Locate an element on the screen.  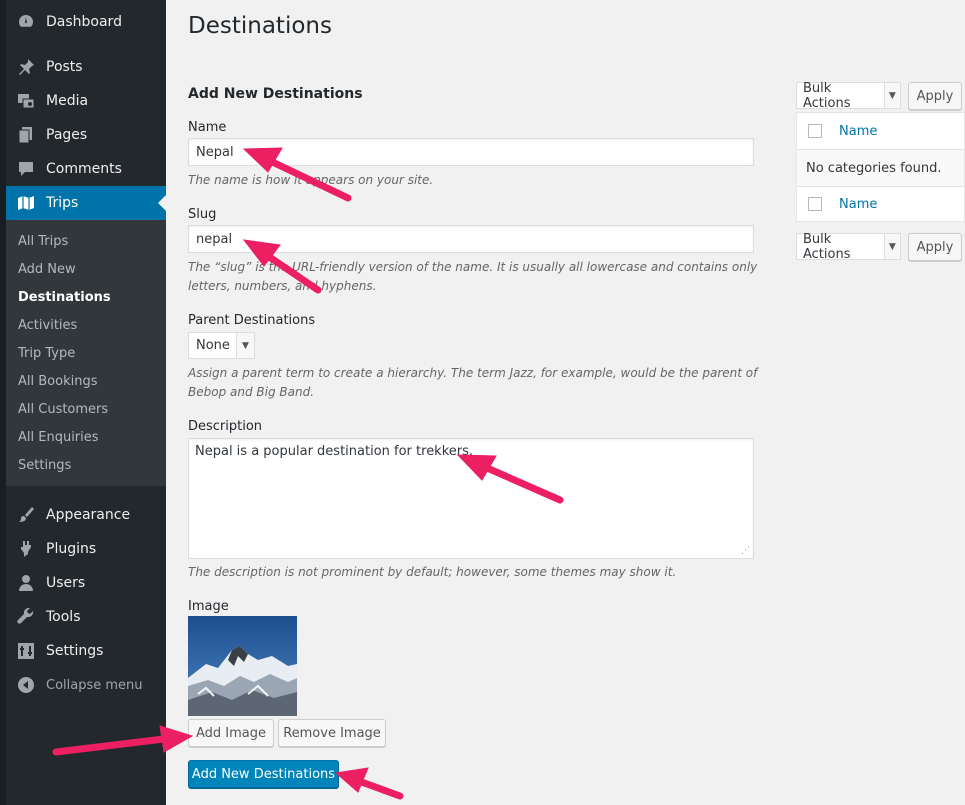
apply-button-bottom: Apply is located at coordinates (935, 247).